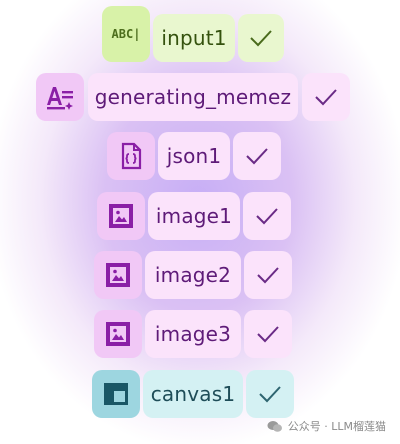 This screenshot has width=400, height=444. I want to click on node-label: generating_memez, so click(193, 97).